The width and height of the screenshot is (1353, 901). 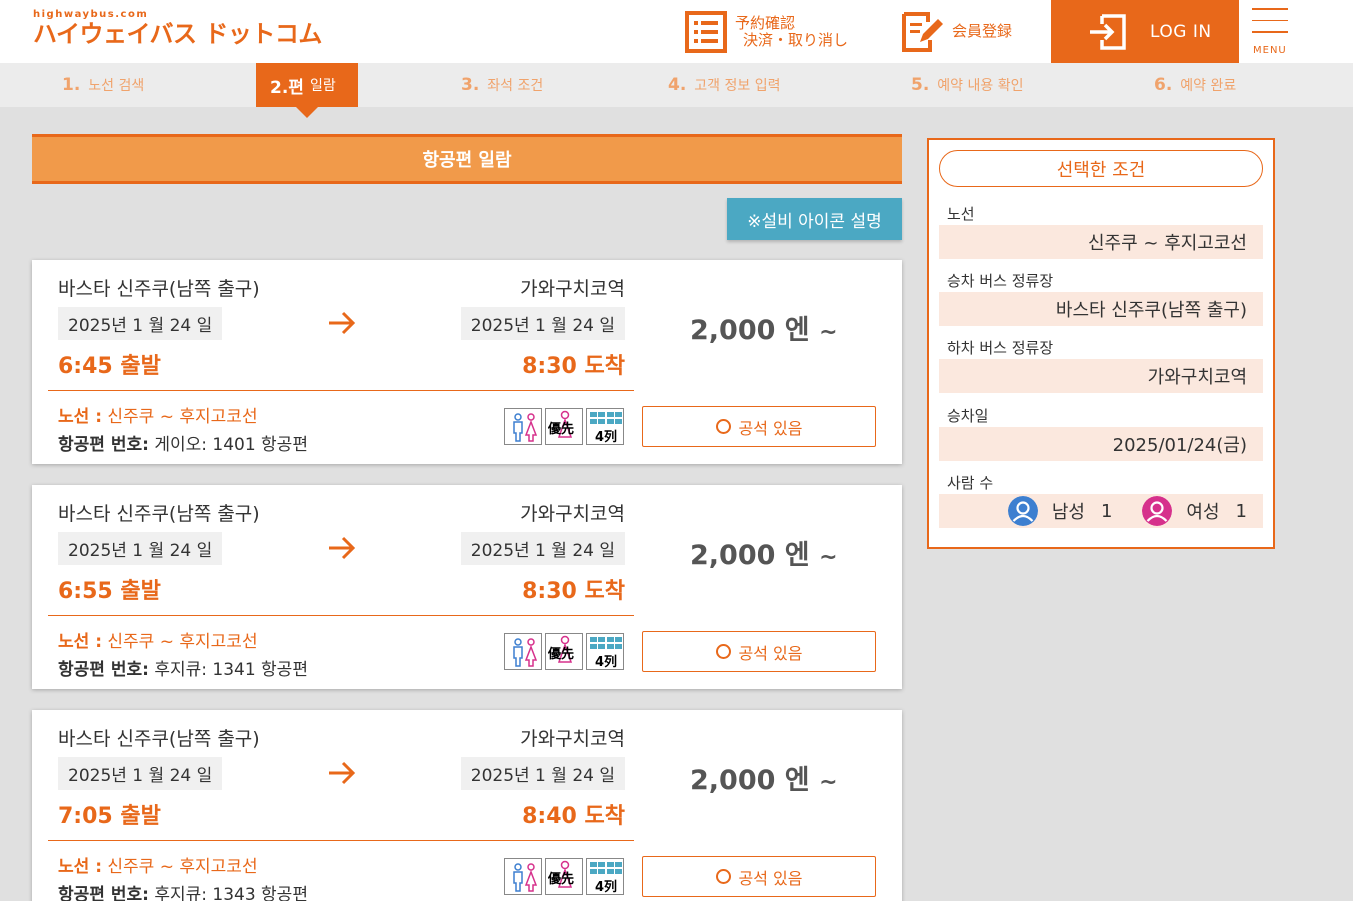 I want to click on step-number: 1., so click(x=71, y=85).